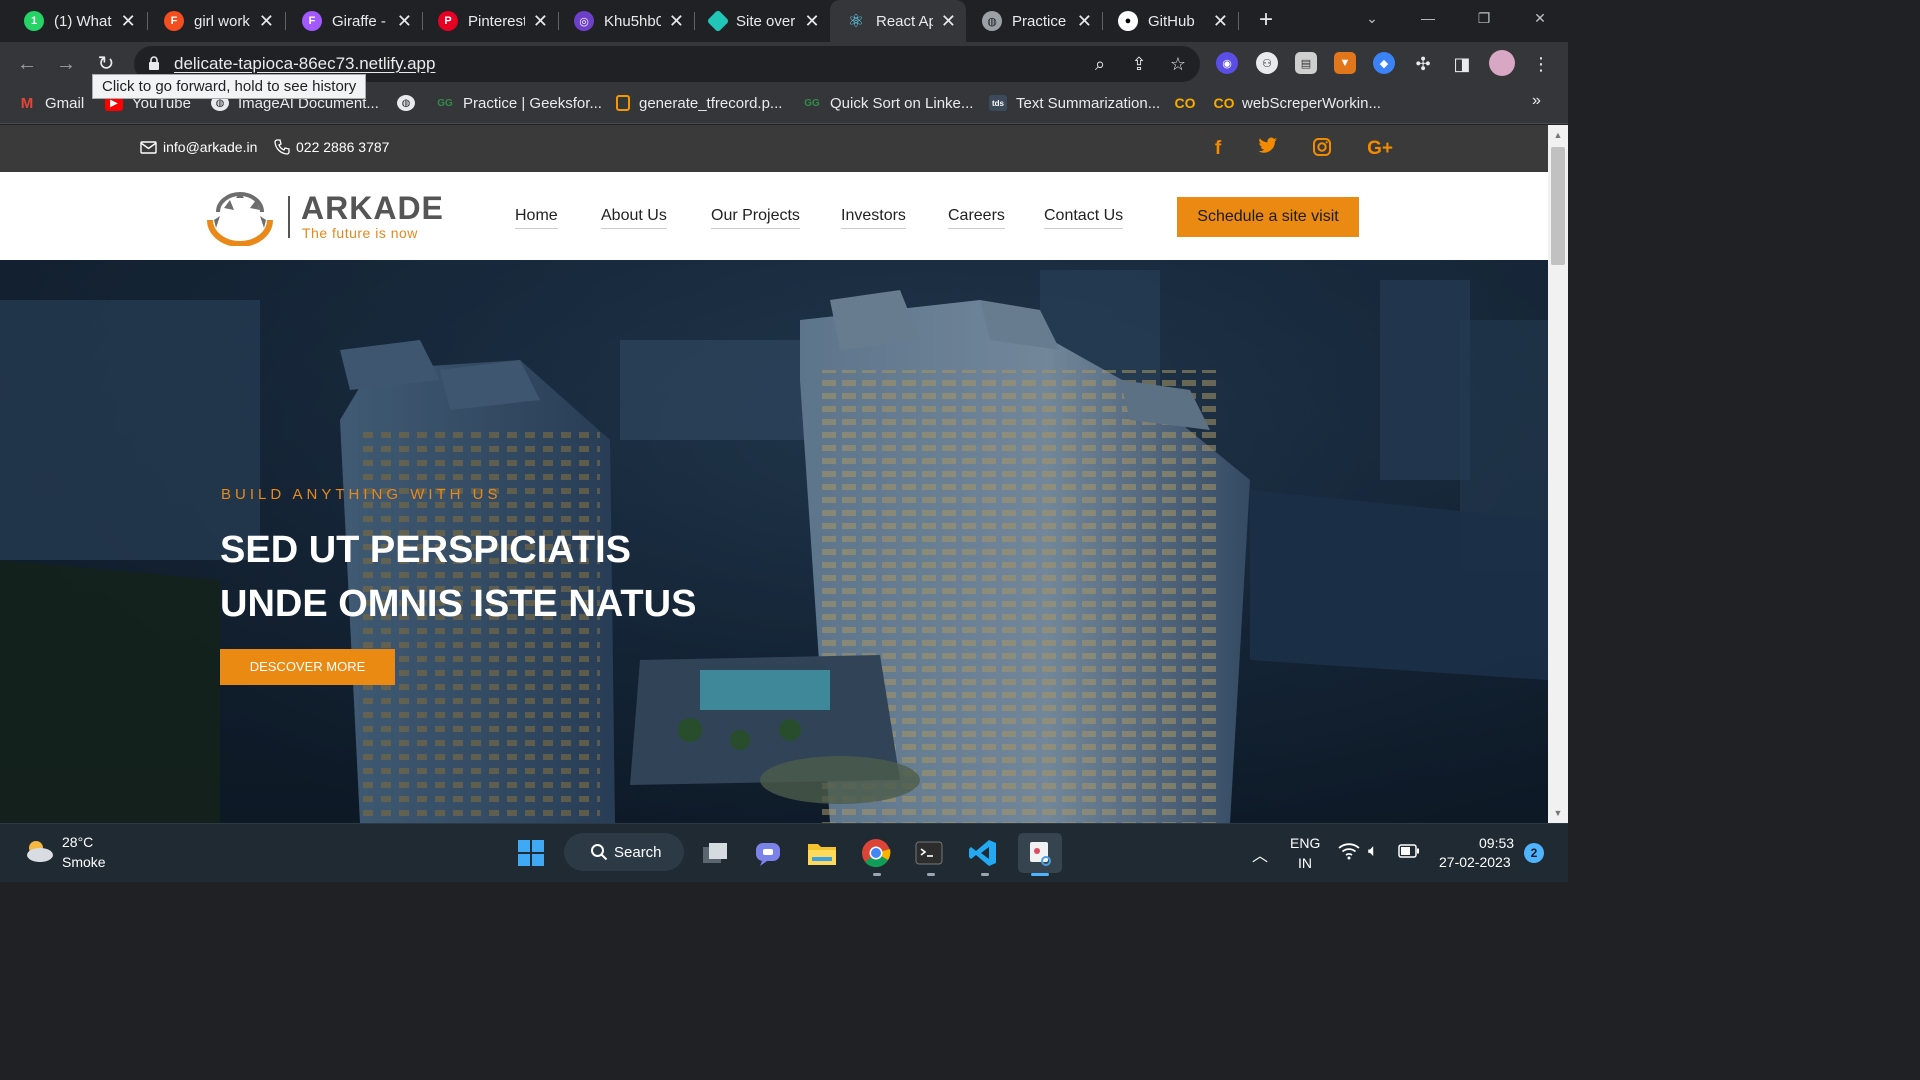  I want to click on tab-label: (1) What, so click(83, 21).